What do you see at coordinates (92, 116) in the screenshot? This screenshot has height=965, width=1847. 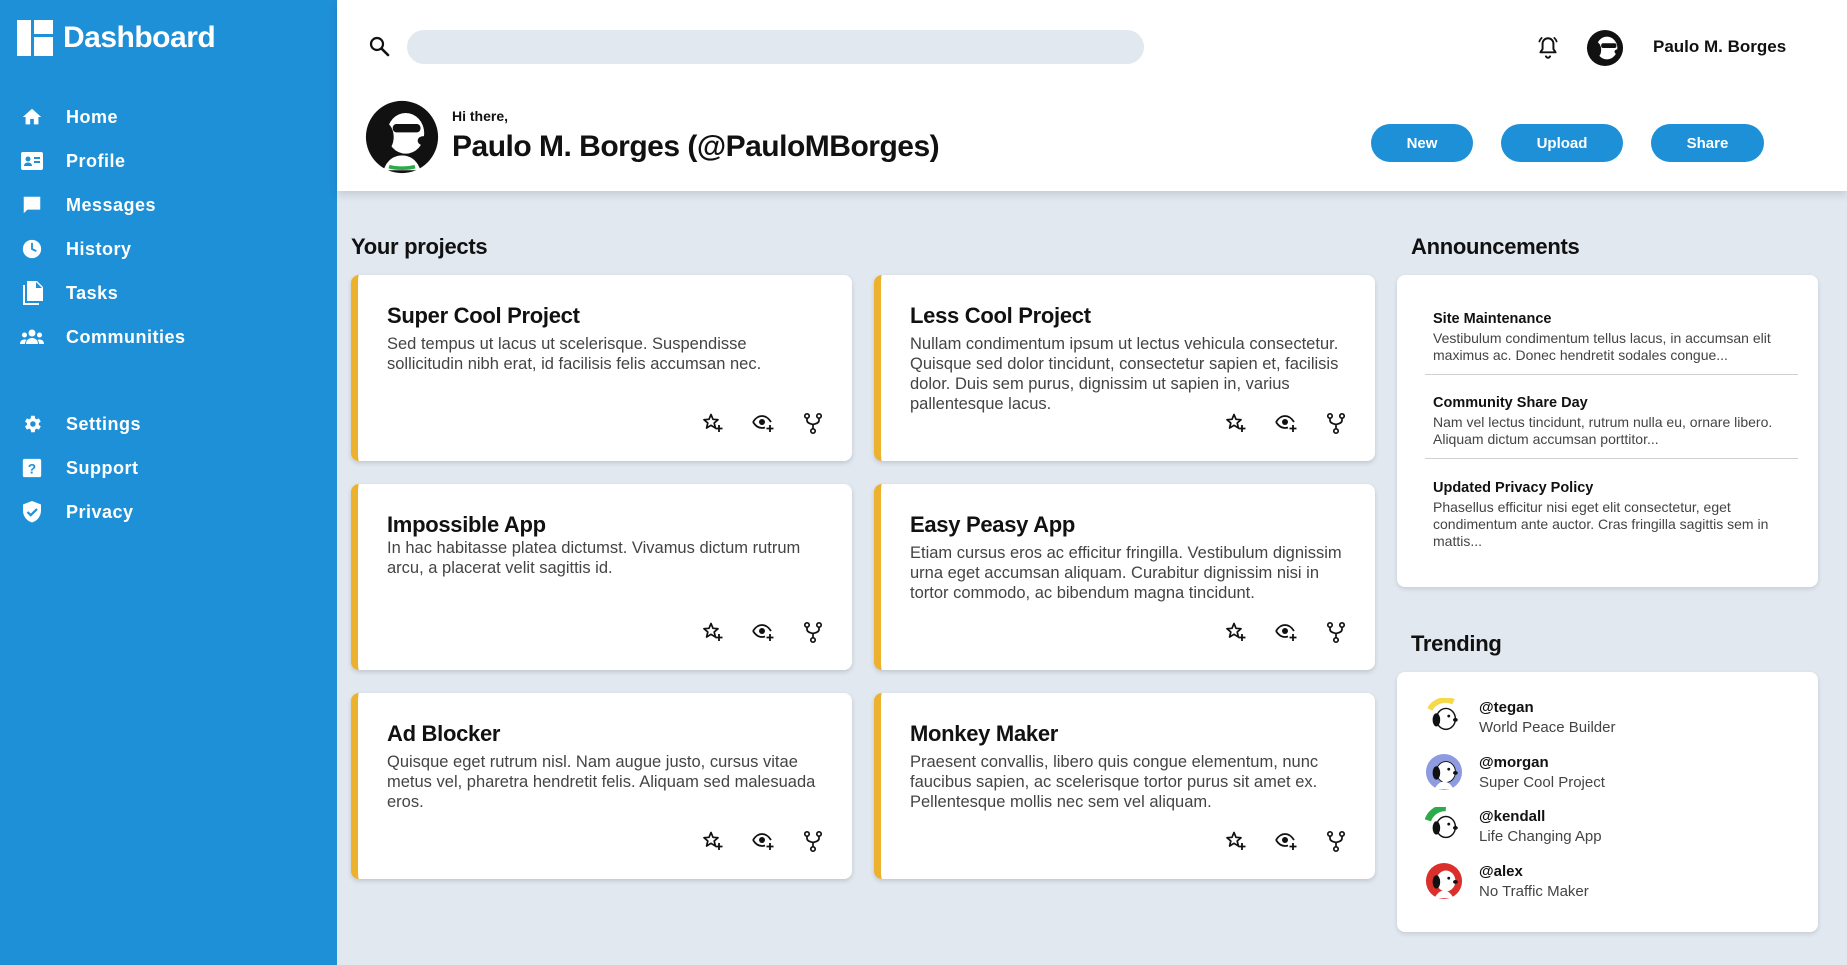 I see `sidebar-item-label: Home` at bounding box center [92, 116].